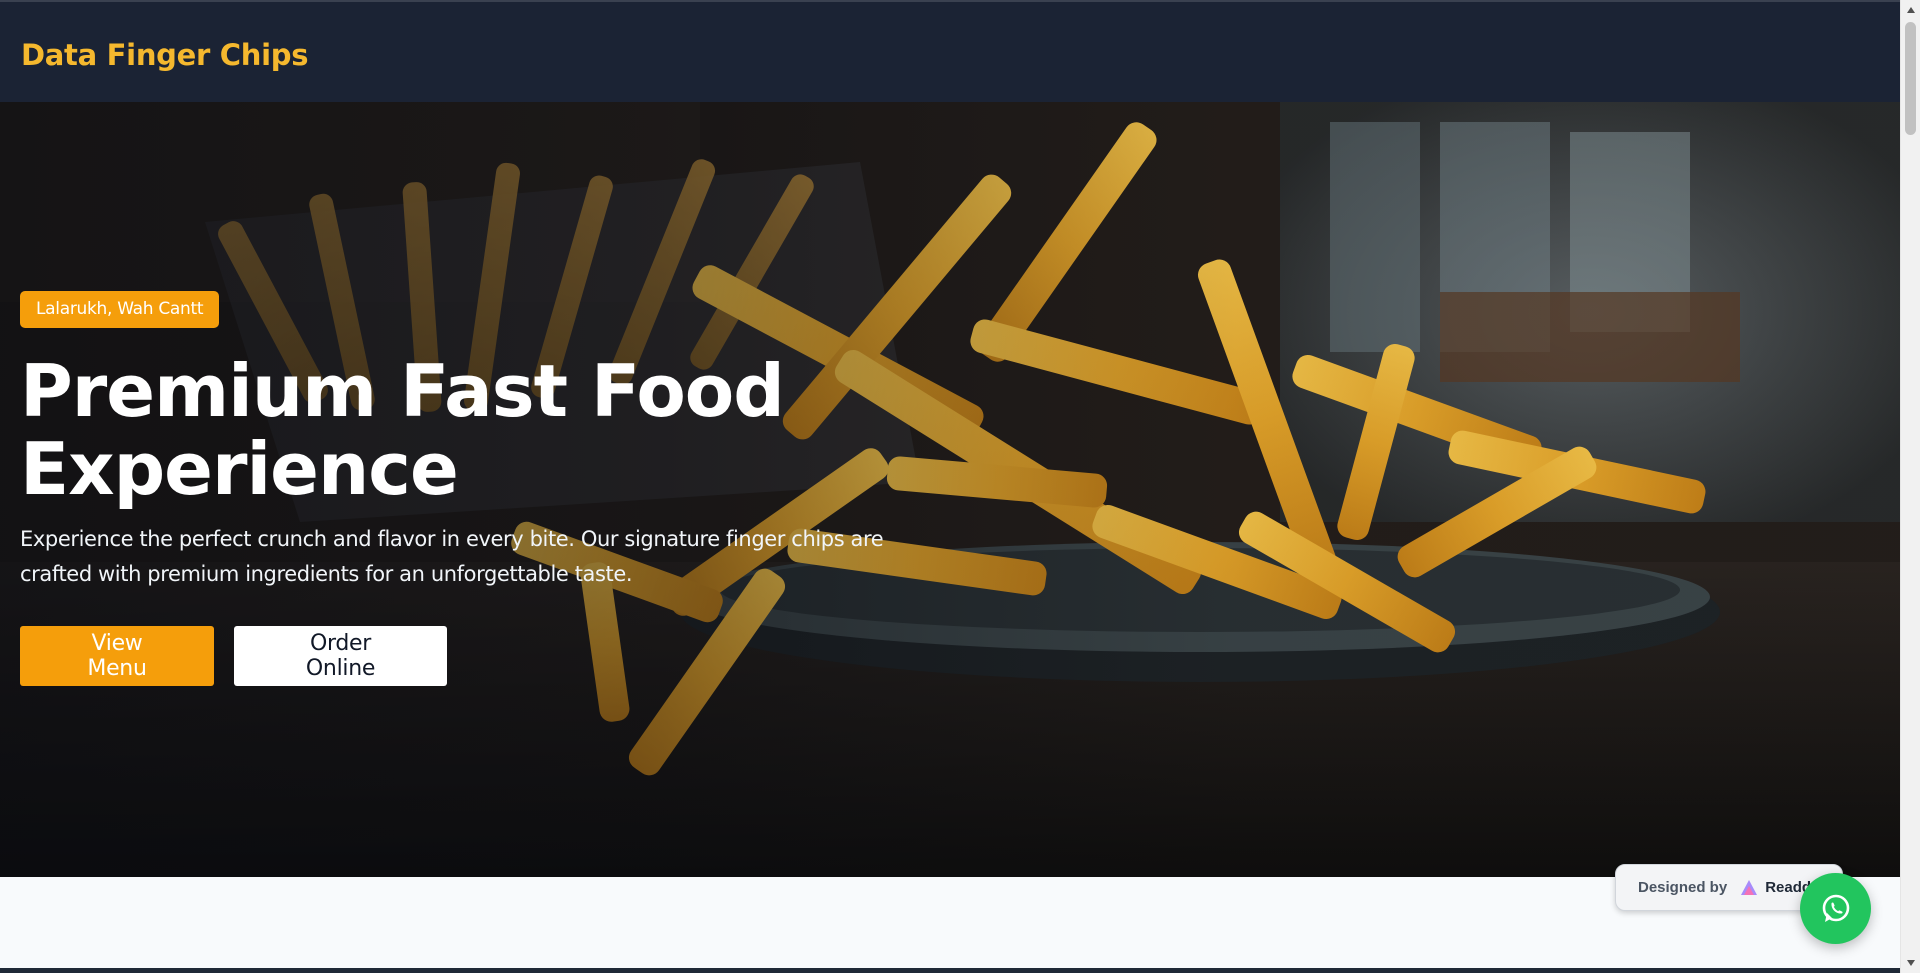  Describe the element at coordinates (950, 51) in the screenshot. I see `top-navbar: Data Finger Chips` at that location.